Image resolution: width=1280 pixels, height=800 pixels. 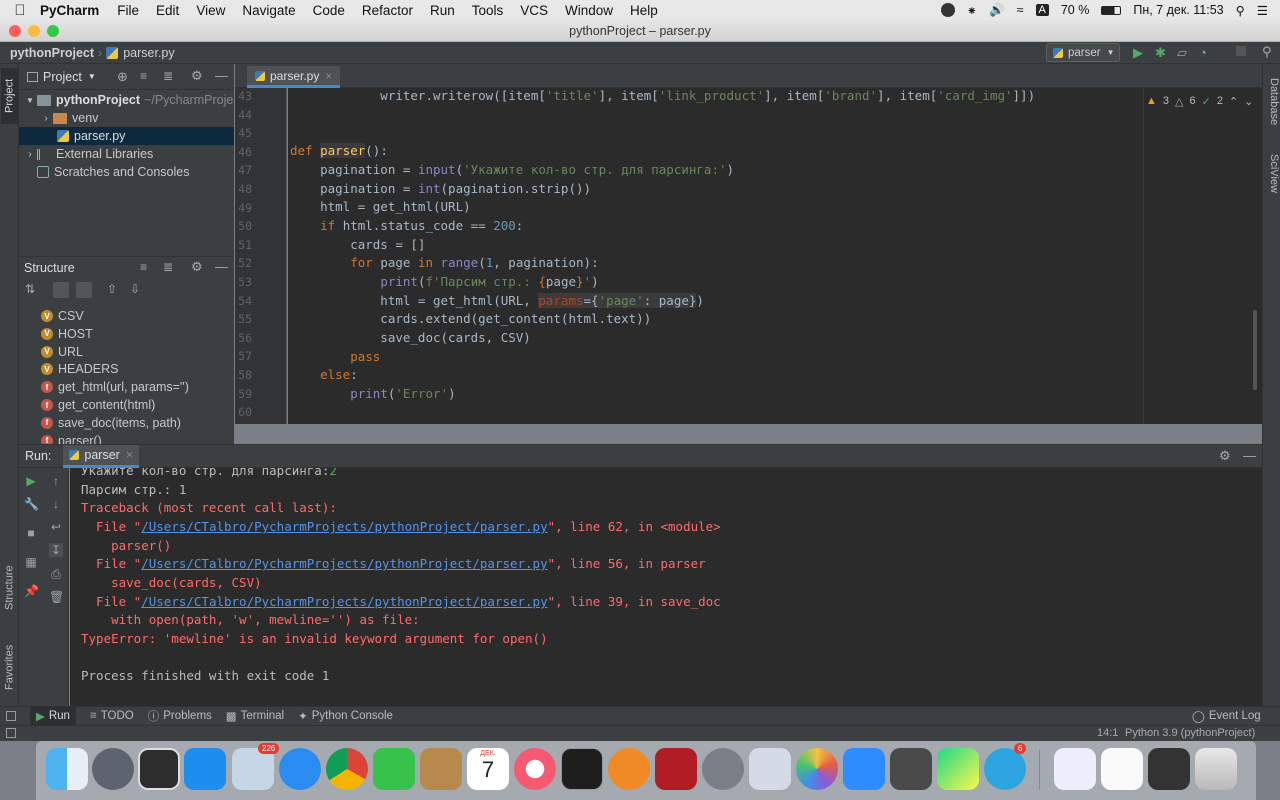 What do you see at coordinates (1020, 10) in the screenshot?
I see `wifi-icon: ≈` at bounding box center [1020, 10].